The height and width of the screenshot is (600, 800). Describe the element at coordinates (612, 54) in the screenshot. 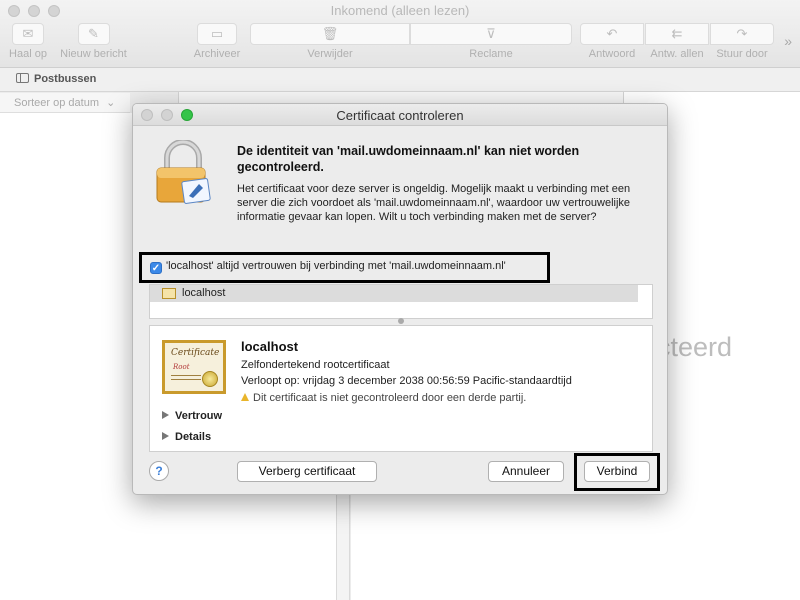

I see `reply-label: Antwoord` at that location.